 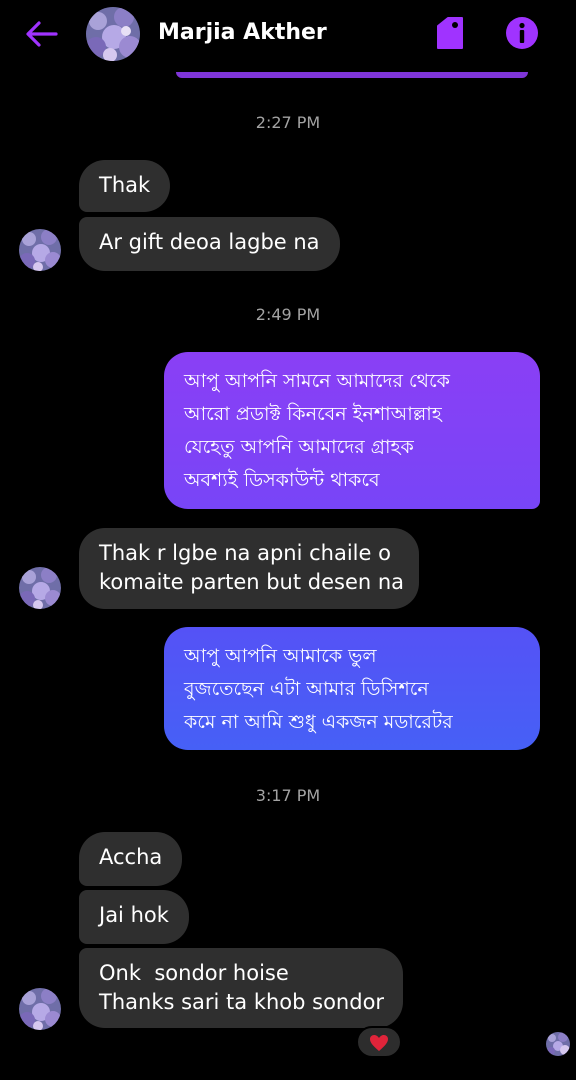 What do you see at coordinates (42, 34) in the screenshot?
I see `arrow-left-icon` at bounding box center [42, 34].